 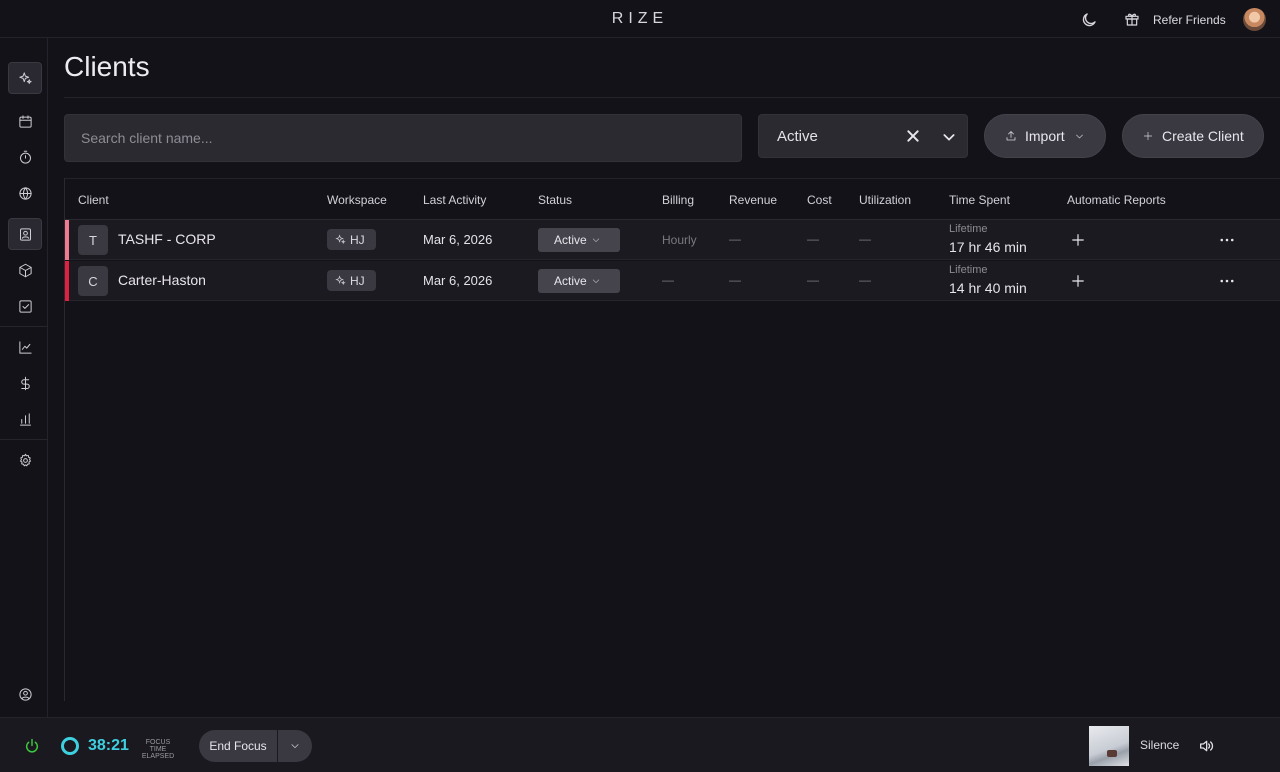 I want to click on box-icon, so click(x=25, y=270).